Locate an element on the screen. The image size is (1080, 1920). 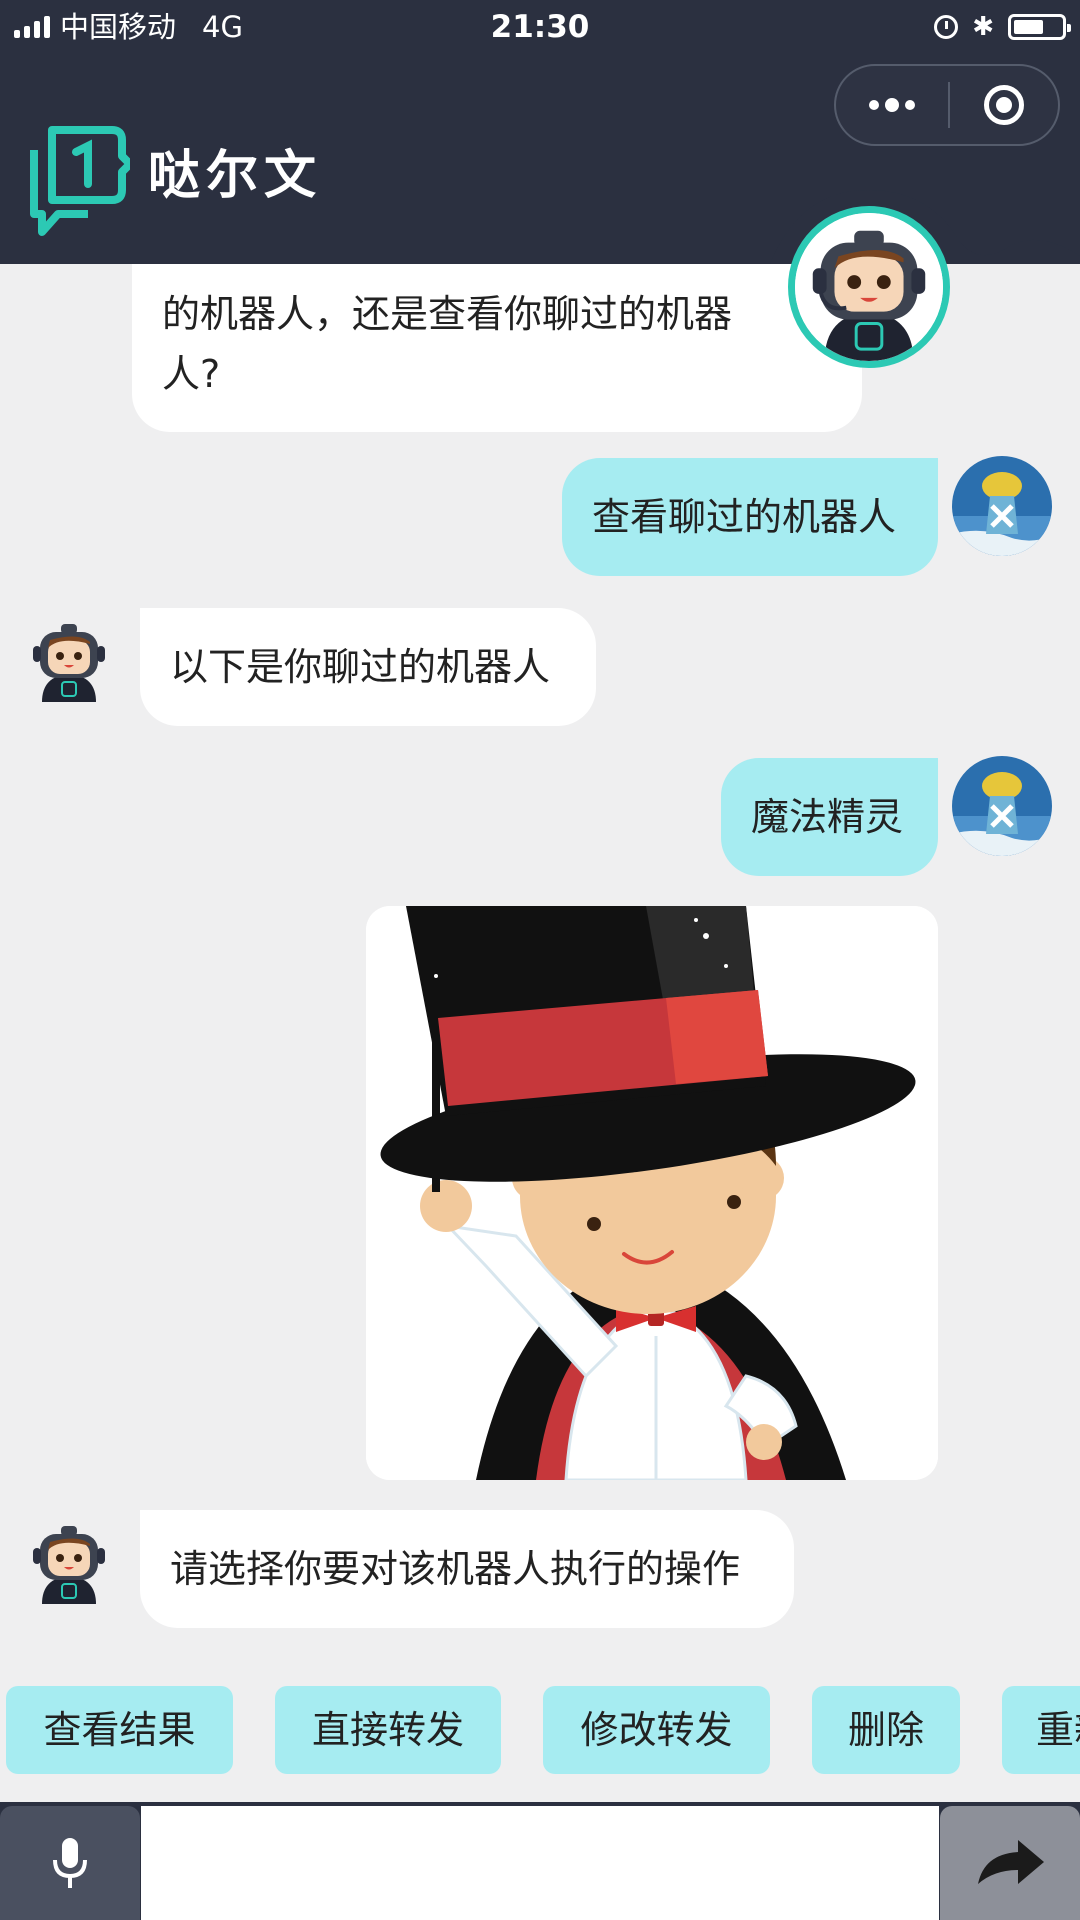
bot-avatar-large is located at coordinates (869, 287).